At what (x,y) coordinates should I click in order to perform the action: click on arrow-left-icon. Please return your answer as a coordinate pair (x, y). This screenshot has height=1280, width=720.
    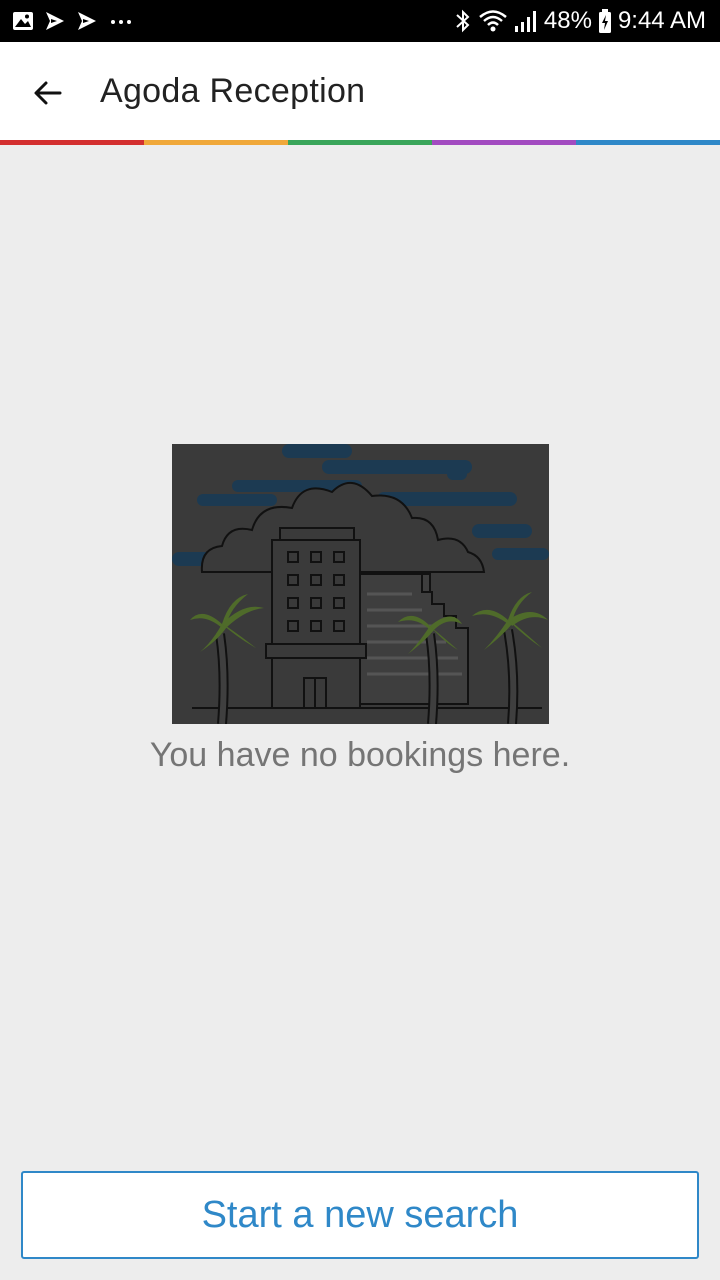
    Looking at the image, I should click on (48, 93).